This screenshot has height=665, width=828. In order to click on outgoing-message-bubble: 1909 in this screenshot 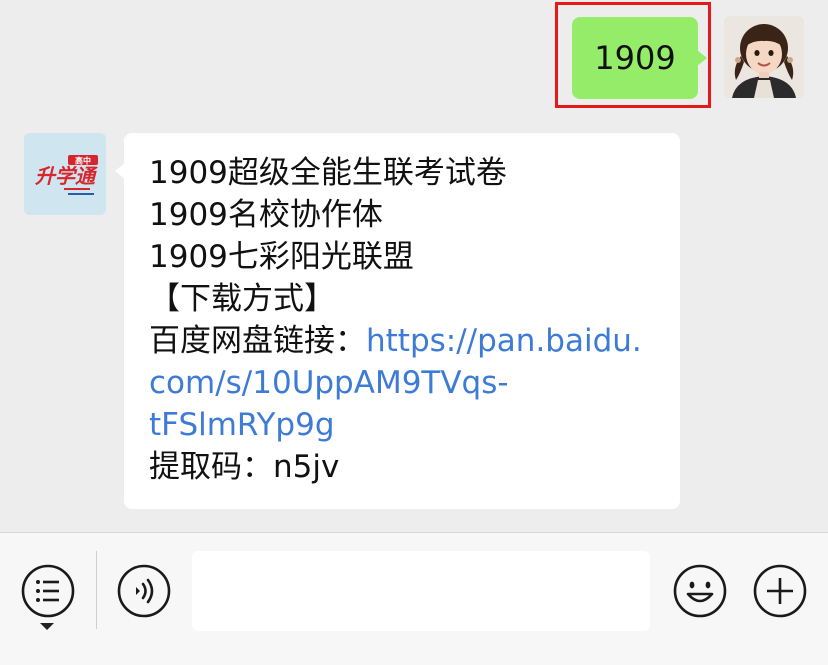, I will do `click(639, 58)`.